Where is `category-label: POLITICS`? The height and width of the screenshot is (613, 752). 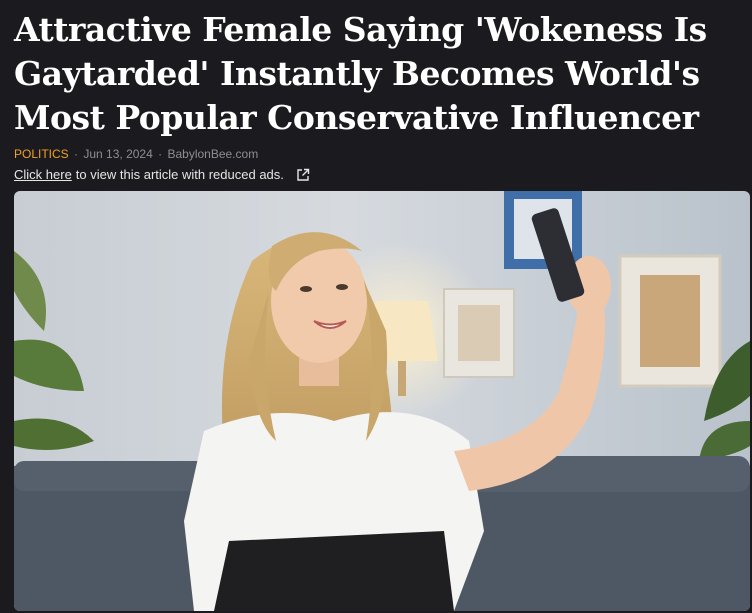 category-label: POLITICS is located at coordinates (41, 154).